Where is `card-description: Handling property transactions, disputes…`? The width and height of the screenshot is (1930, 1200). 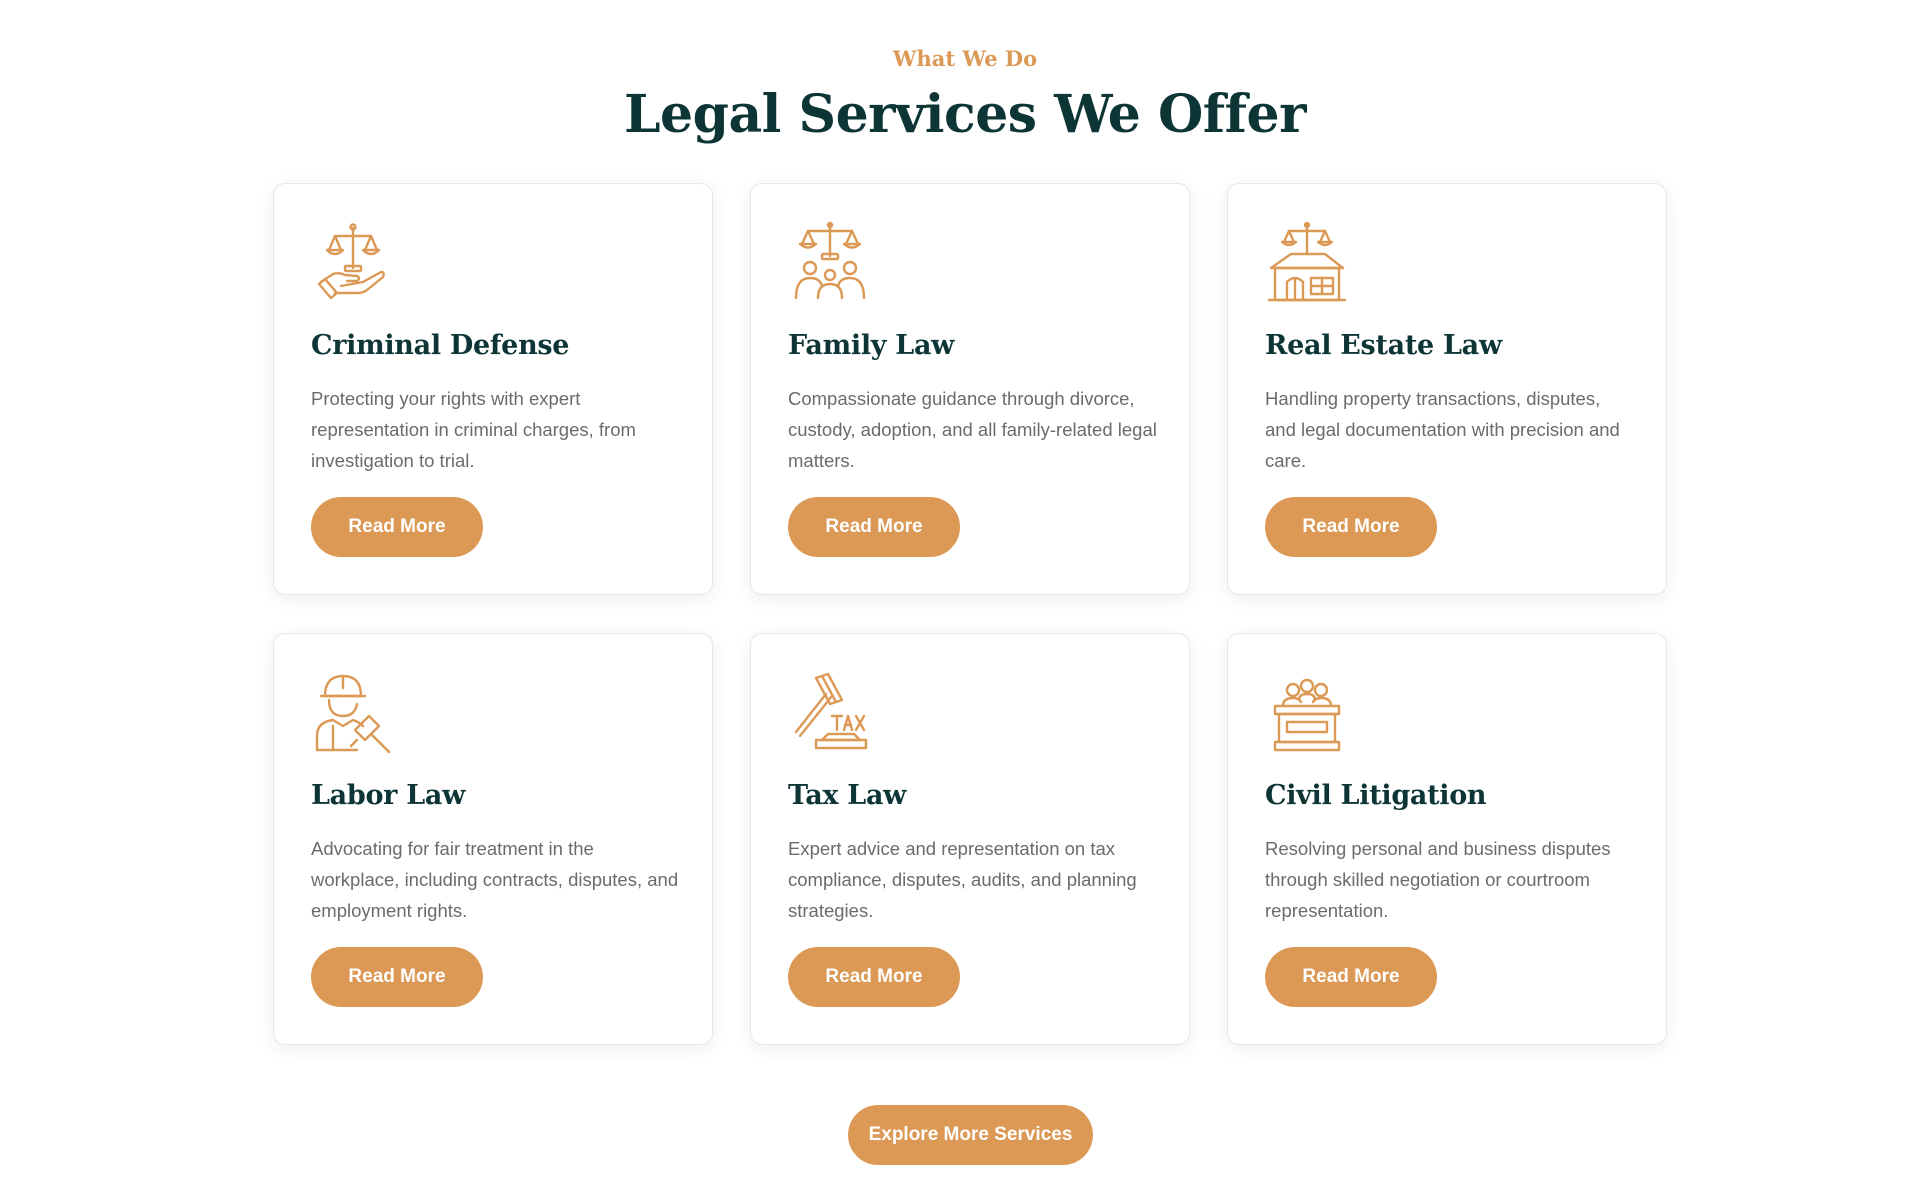
card-description: Handling property transactions, disputes… is located at coordinates (1442, 429).